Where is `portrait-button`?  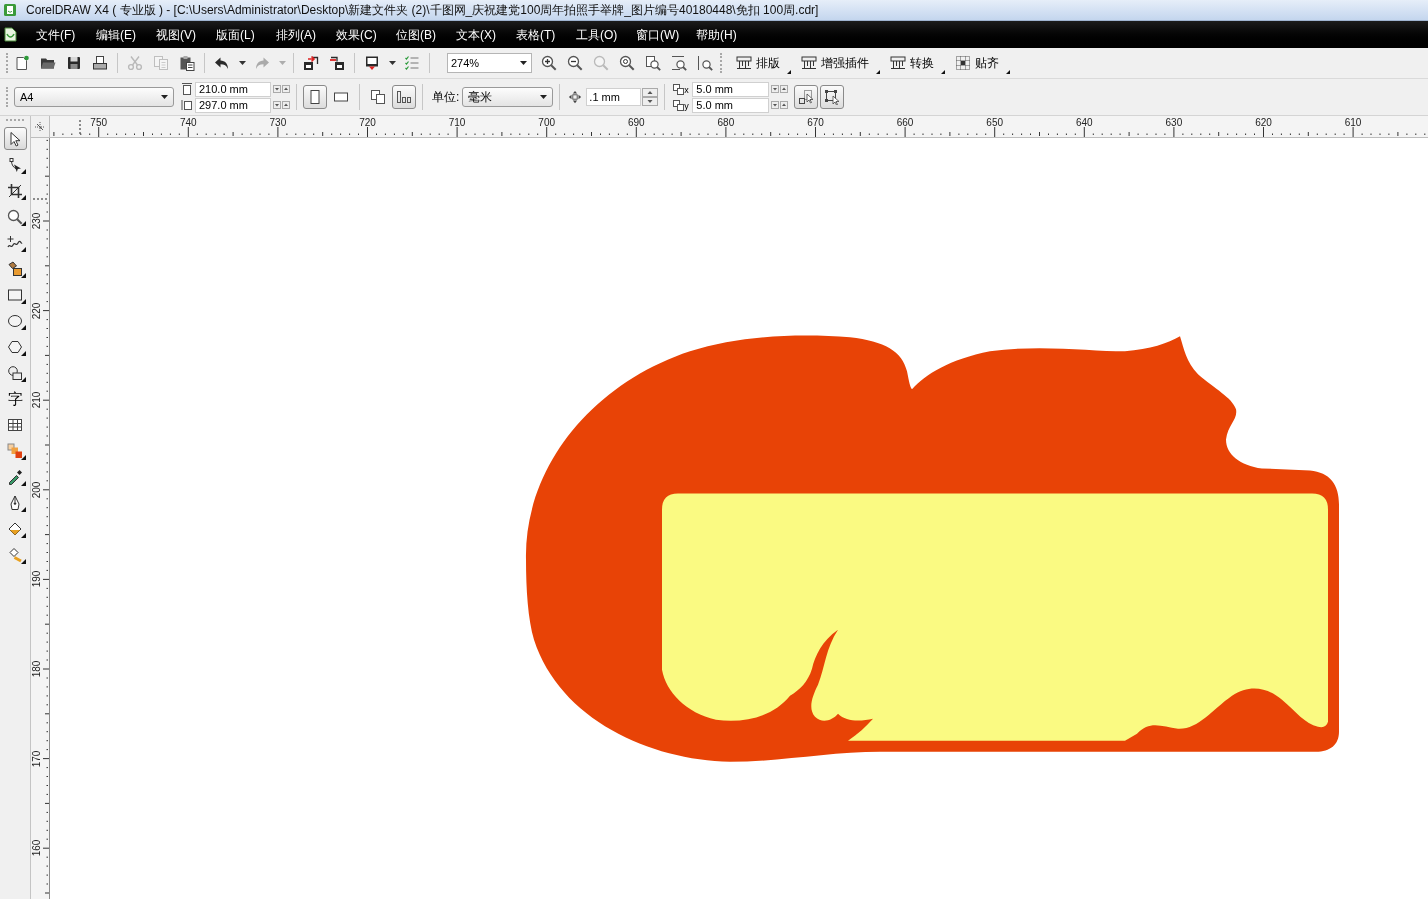
portrait-button is located at coordinates (315, 97).